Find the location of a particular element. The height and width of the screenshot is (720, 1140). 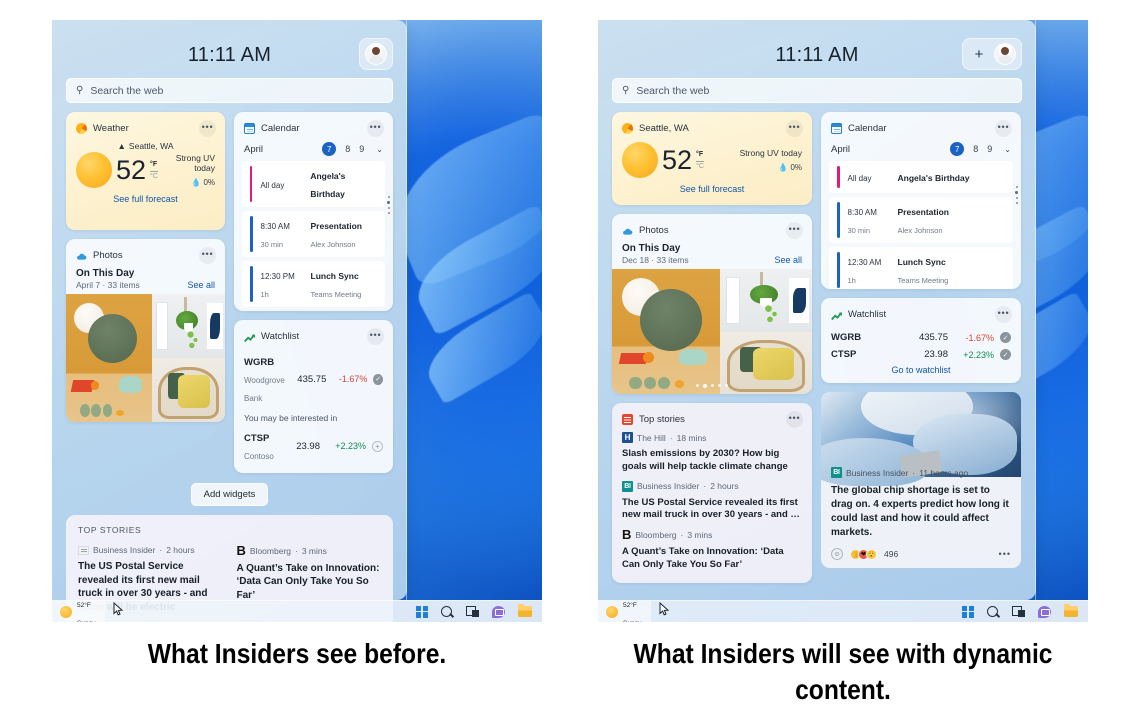

the-hill-icon: H is located at coordinates (627, 437).